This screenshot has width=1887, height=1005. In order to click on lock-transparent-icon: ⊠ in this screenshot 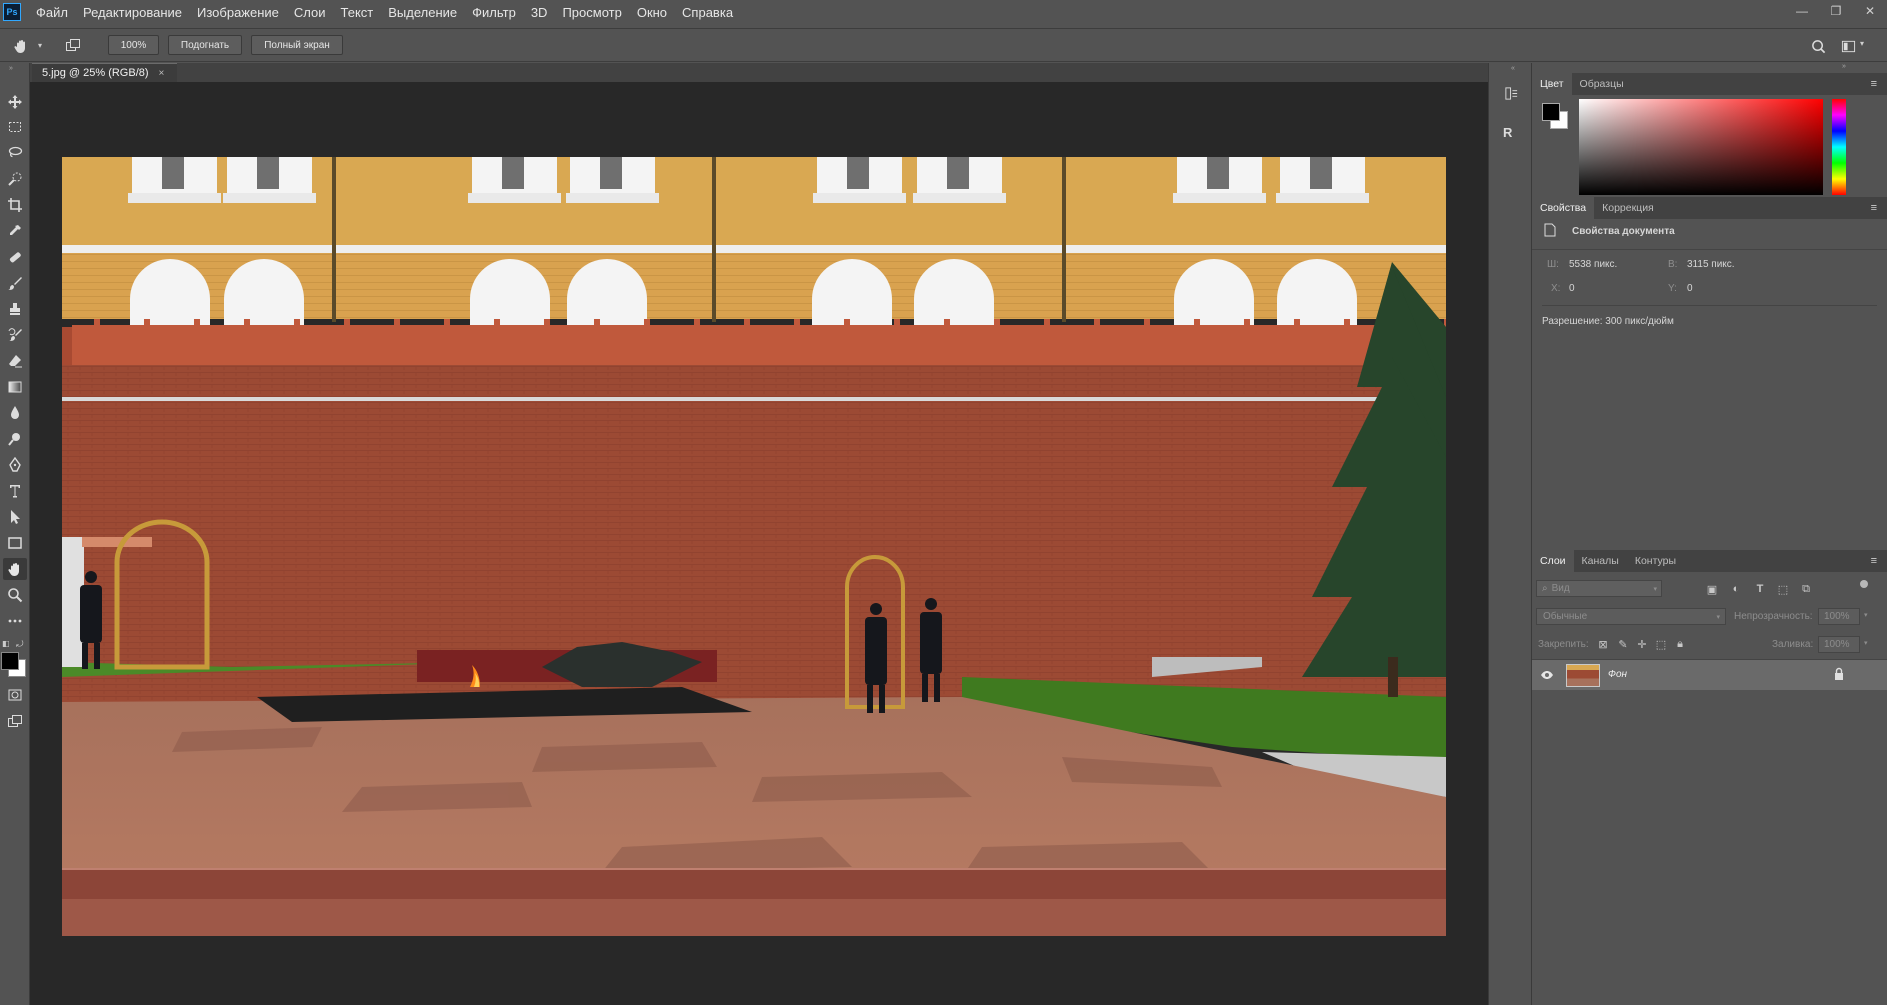, I will do `click(1603, 644)`.